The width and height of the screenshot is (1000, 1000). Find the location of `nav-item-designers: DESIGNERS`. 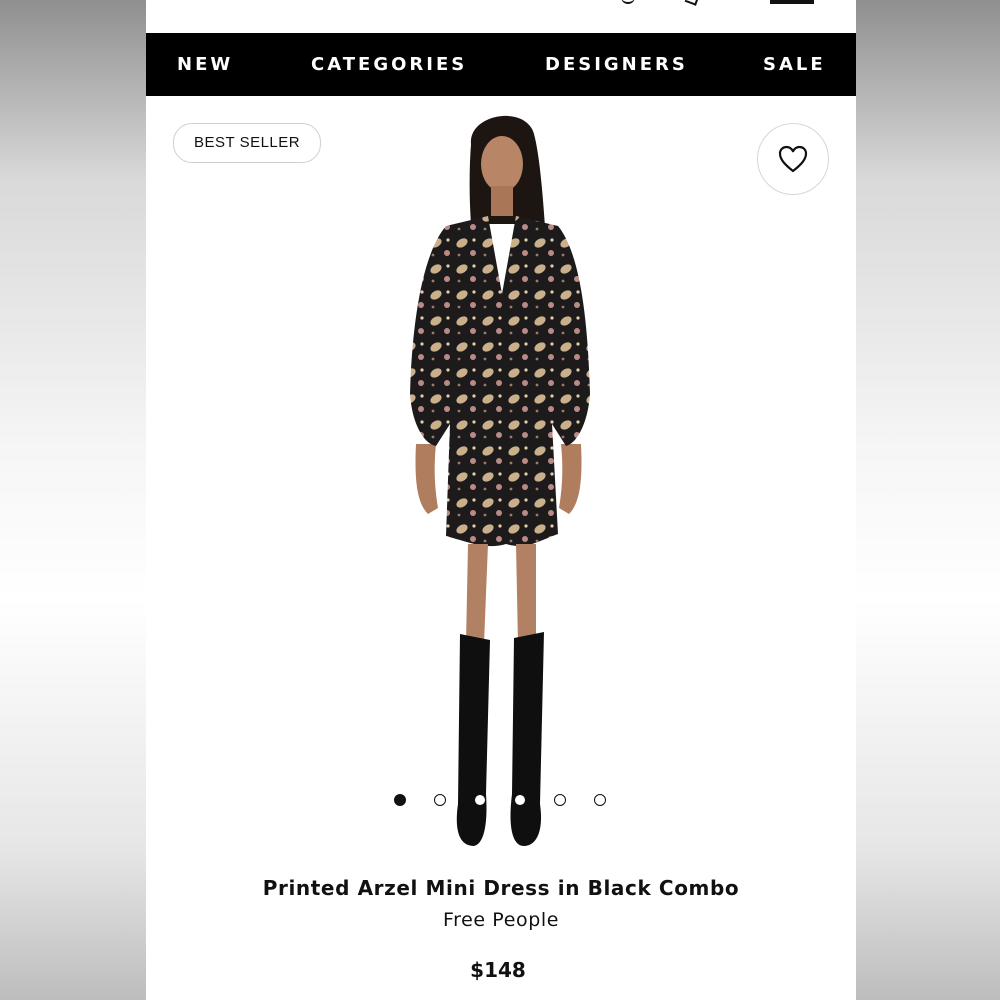

nav-item-designers: DESIGNERS is located at coordinates (616, 64).